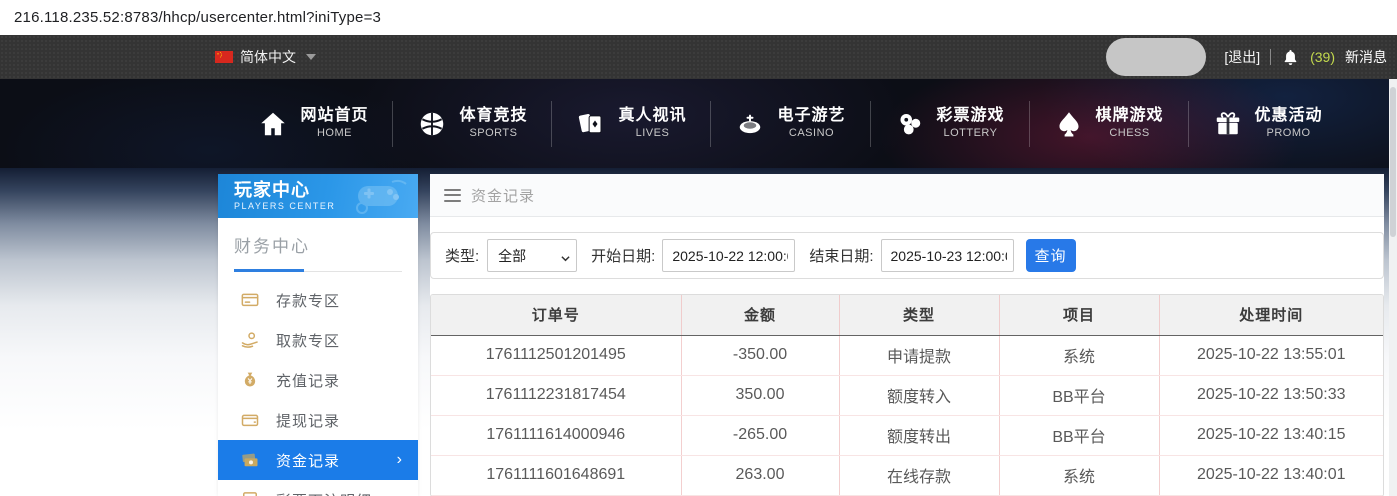  Describe the element at coordinates (318, 340) in the screenshot. I see `sidebar-item-withdraw: 取款专区›` at that location.